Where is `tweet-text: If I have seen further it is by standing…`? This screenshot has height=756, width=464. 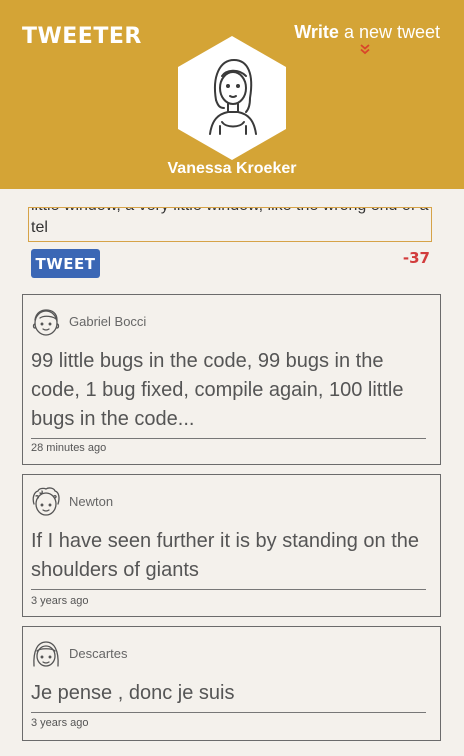
tweet-text: If I have seen further it is by standing… is located at coordinates (228, 558).